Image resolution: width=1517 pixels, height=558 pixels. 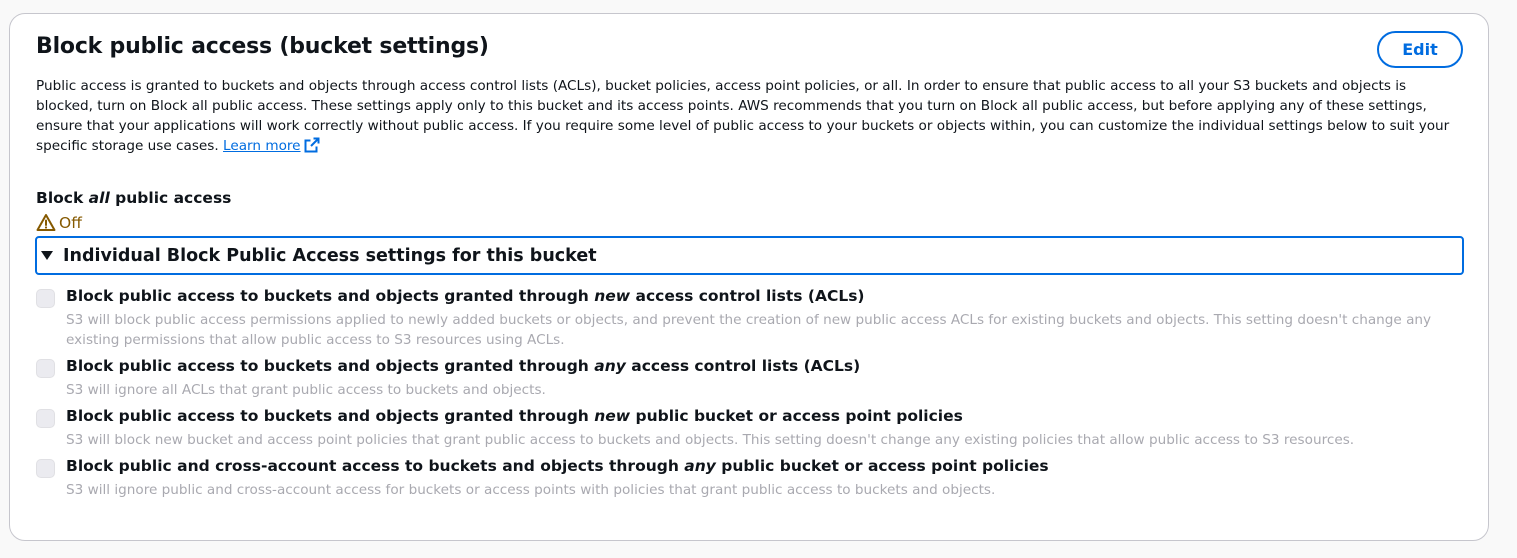 I want to click on caret-down-icon, so click(x=47, y=255).